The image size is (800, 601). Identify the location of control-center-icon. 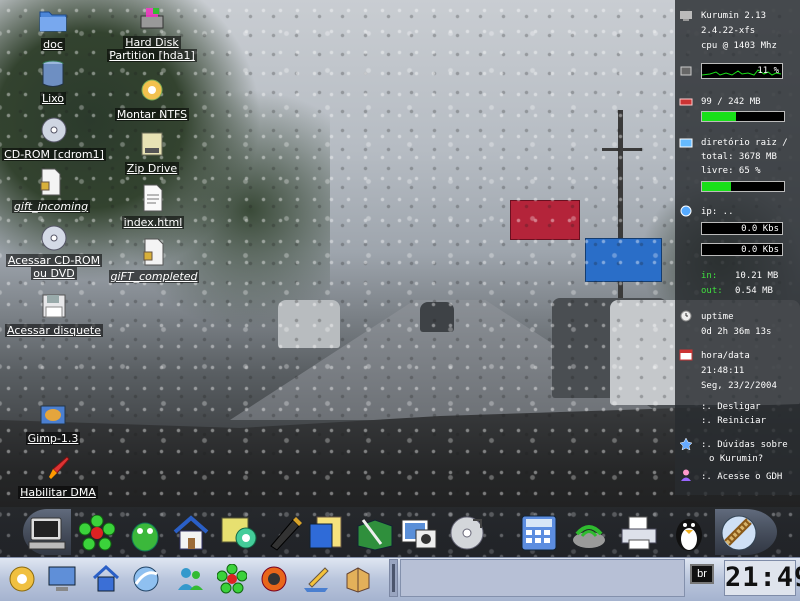
(239, 533).